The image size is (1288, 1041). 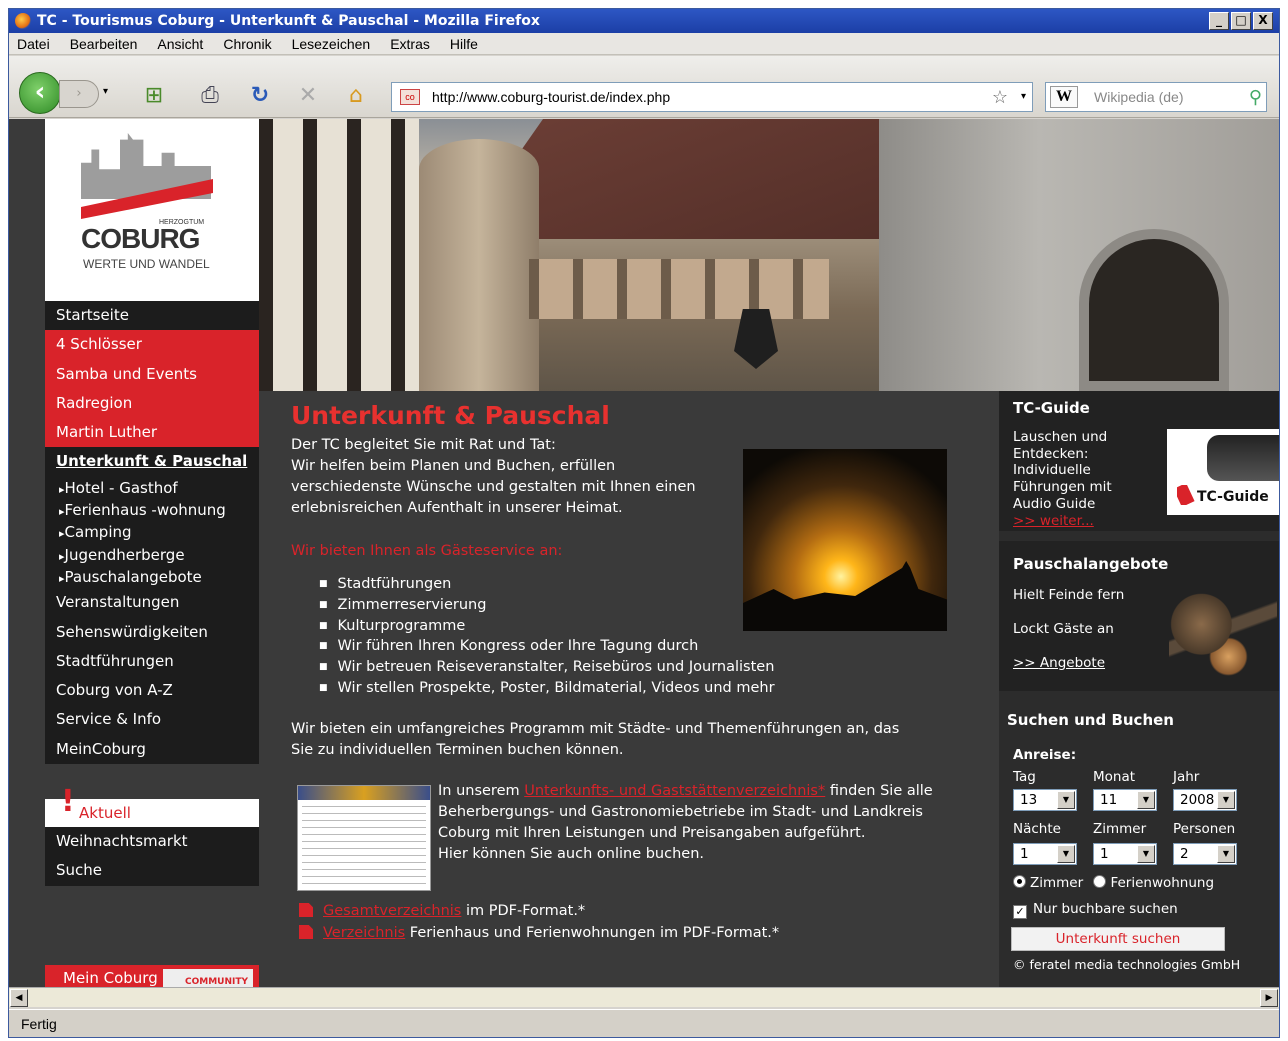 What do you see at coordinates (1069, 595) in the screenshot?
I see `pauschal-line: Hielt Feinde fern` at bounding box center [1069, 595].